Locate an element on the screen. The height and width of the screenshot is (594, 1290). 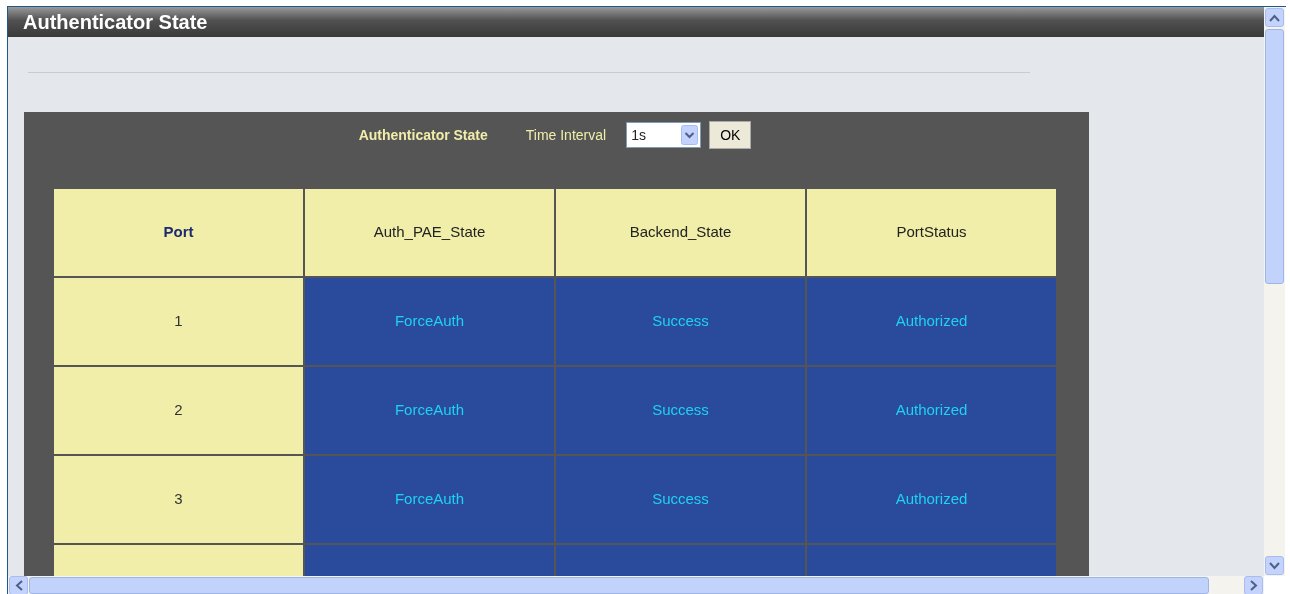
panel-title: Authenticator State is located at coordinates (423, 135).